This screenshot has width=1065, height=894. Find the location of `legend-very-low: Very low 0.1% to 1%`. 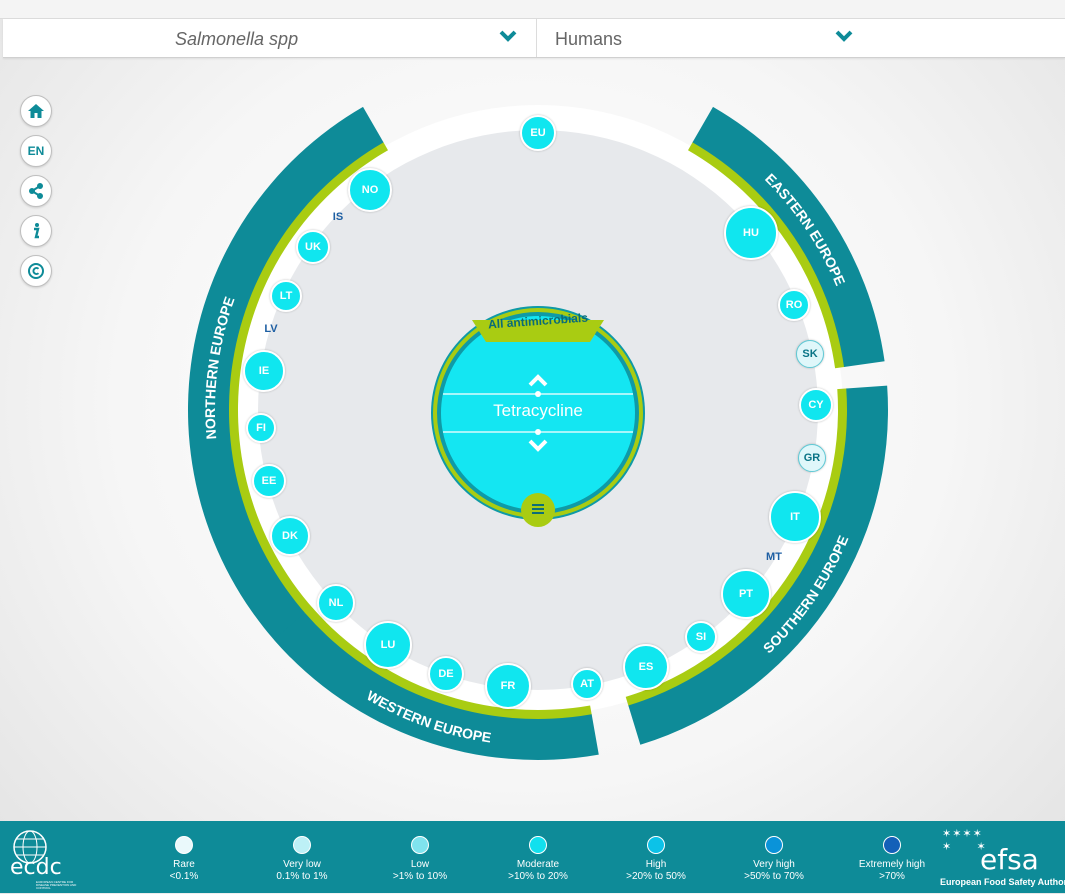

legend-very-low: Very low 0.1% to 1% is located at coordinates (302, 859).